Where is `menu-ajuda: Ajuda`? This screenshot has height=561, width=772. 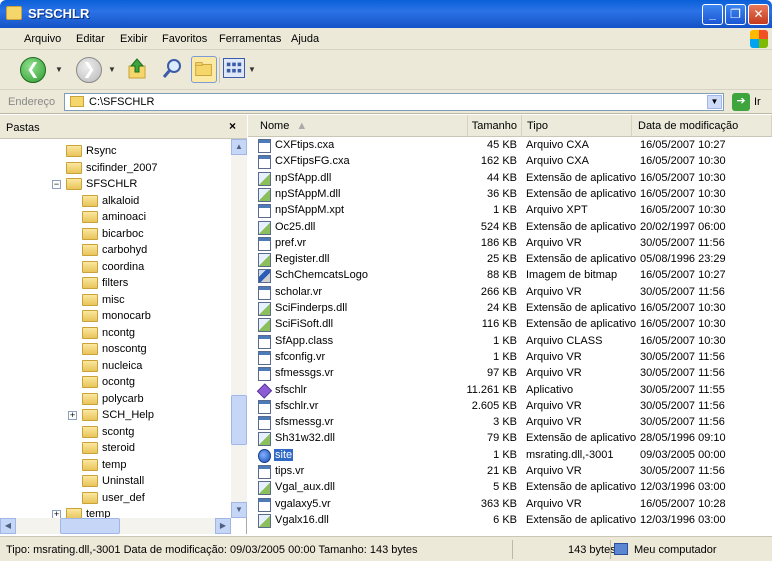
menu-ajuda: Ajuda is located at coordinates (305, 39).